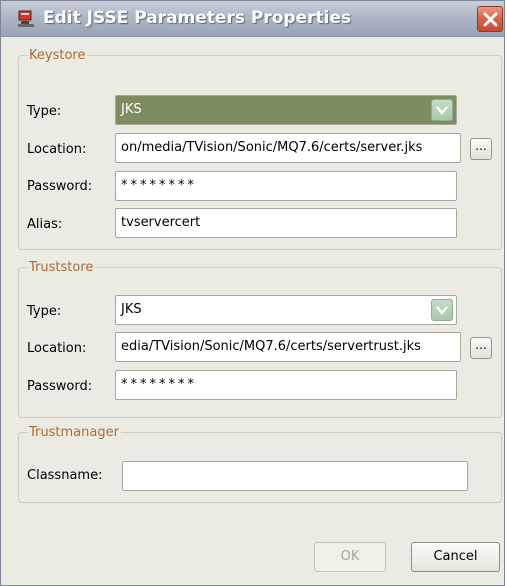 The height and width of the screenshot is (586, 507). I want to click on truststore-type-label: Type:, so click(44, 311).